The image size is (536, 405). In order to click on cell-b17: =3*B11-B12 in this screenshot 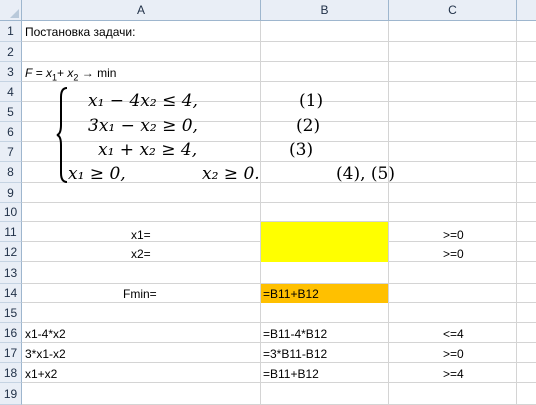, I will do `click(295, 354)`.